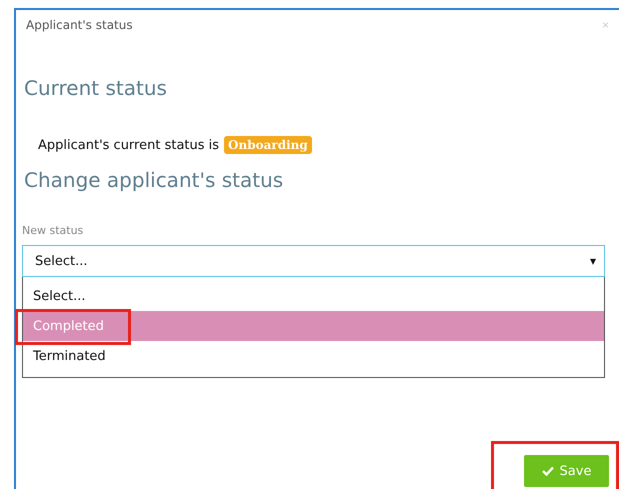 The image size is (619, 489). I want to click on section-heading: Current status, so click(95, 88).